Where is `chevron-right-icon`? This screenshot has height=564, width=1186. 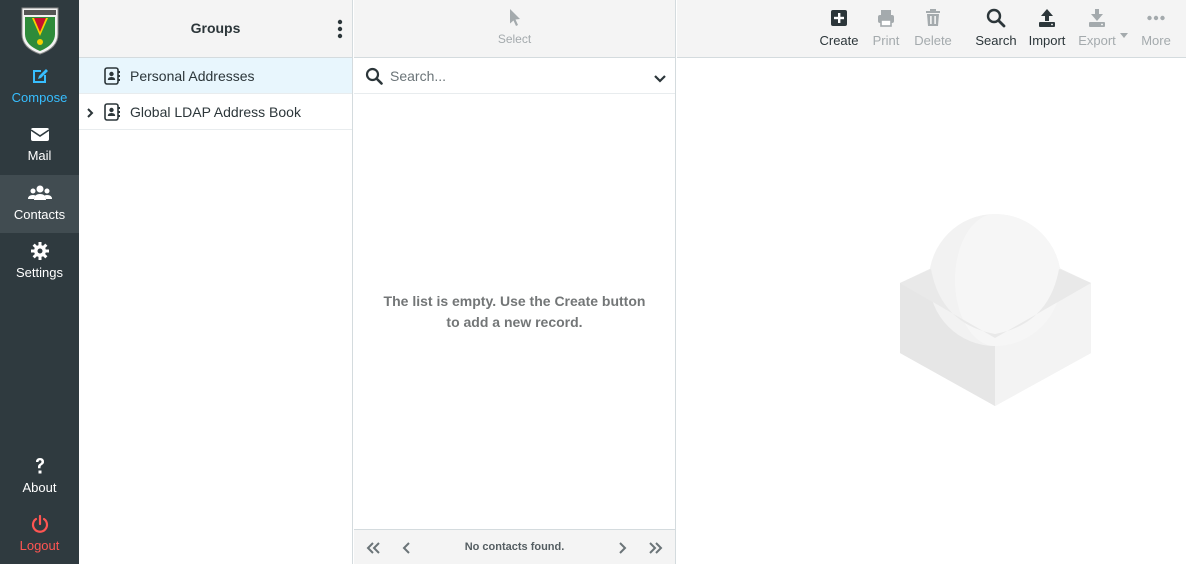
chevron-right-icon is located at coordinates (90, 112).